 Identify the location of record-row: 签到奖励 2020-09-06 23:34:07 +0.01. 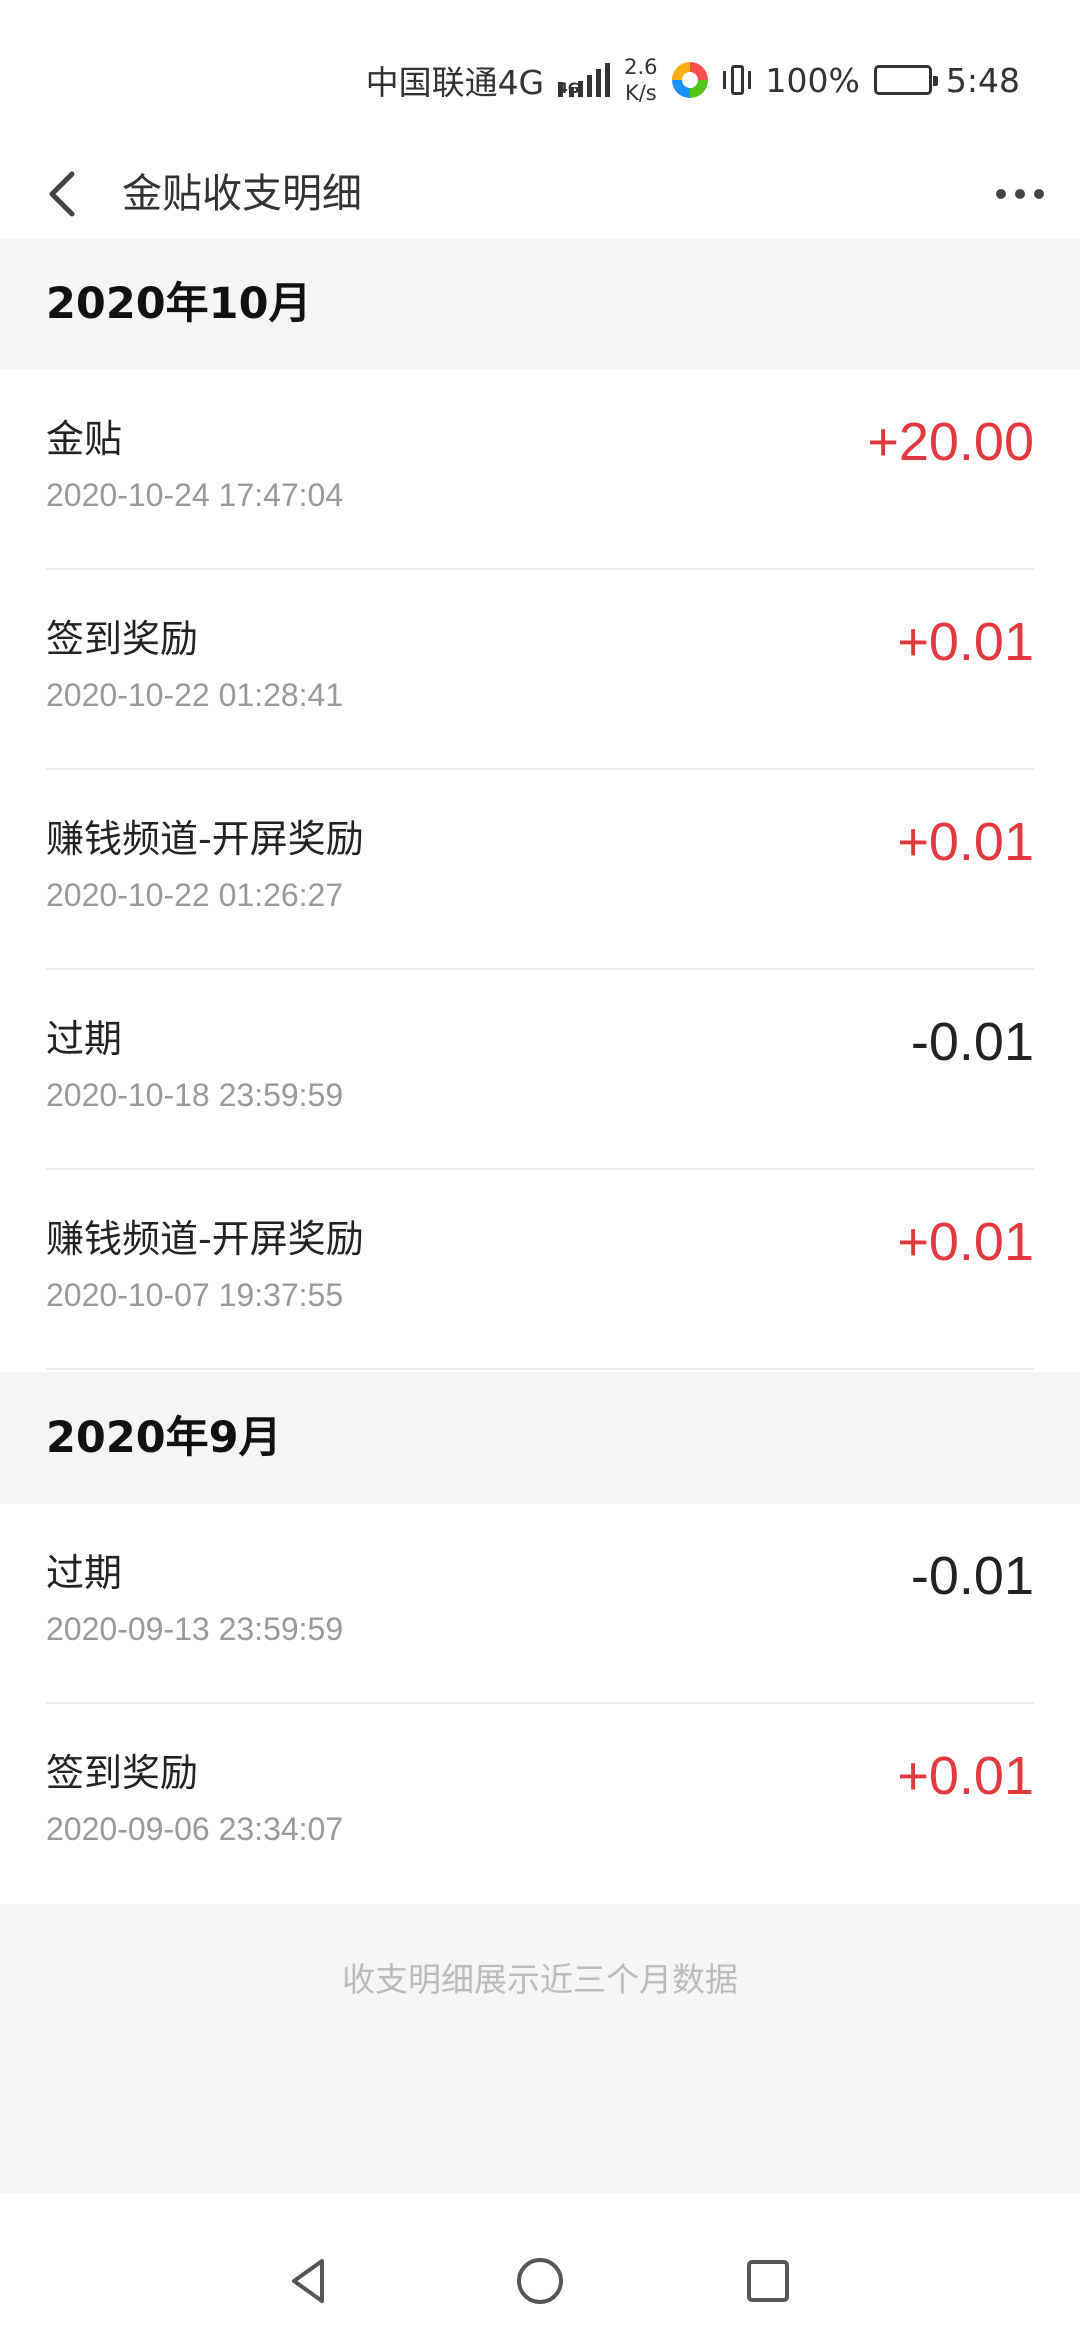
(540, 1804).